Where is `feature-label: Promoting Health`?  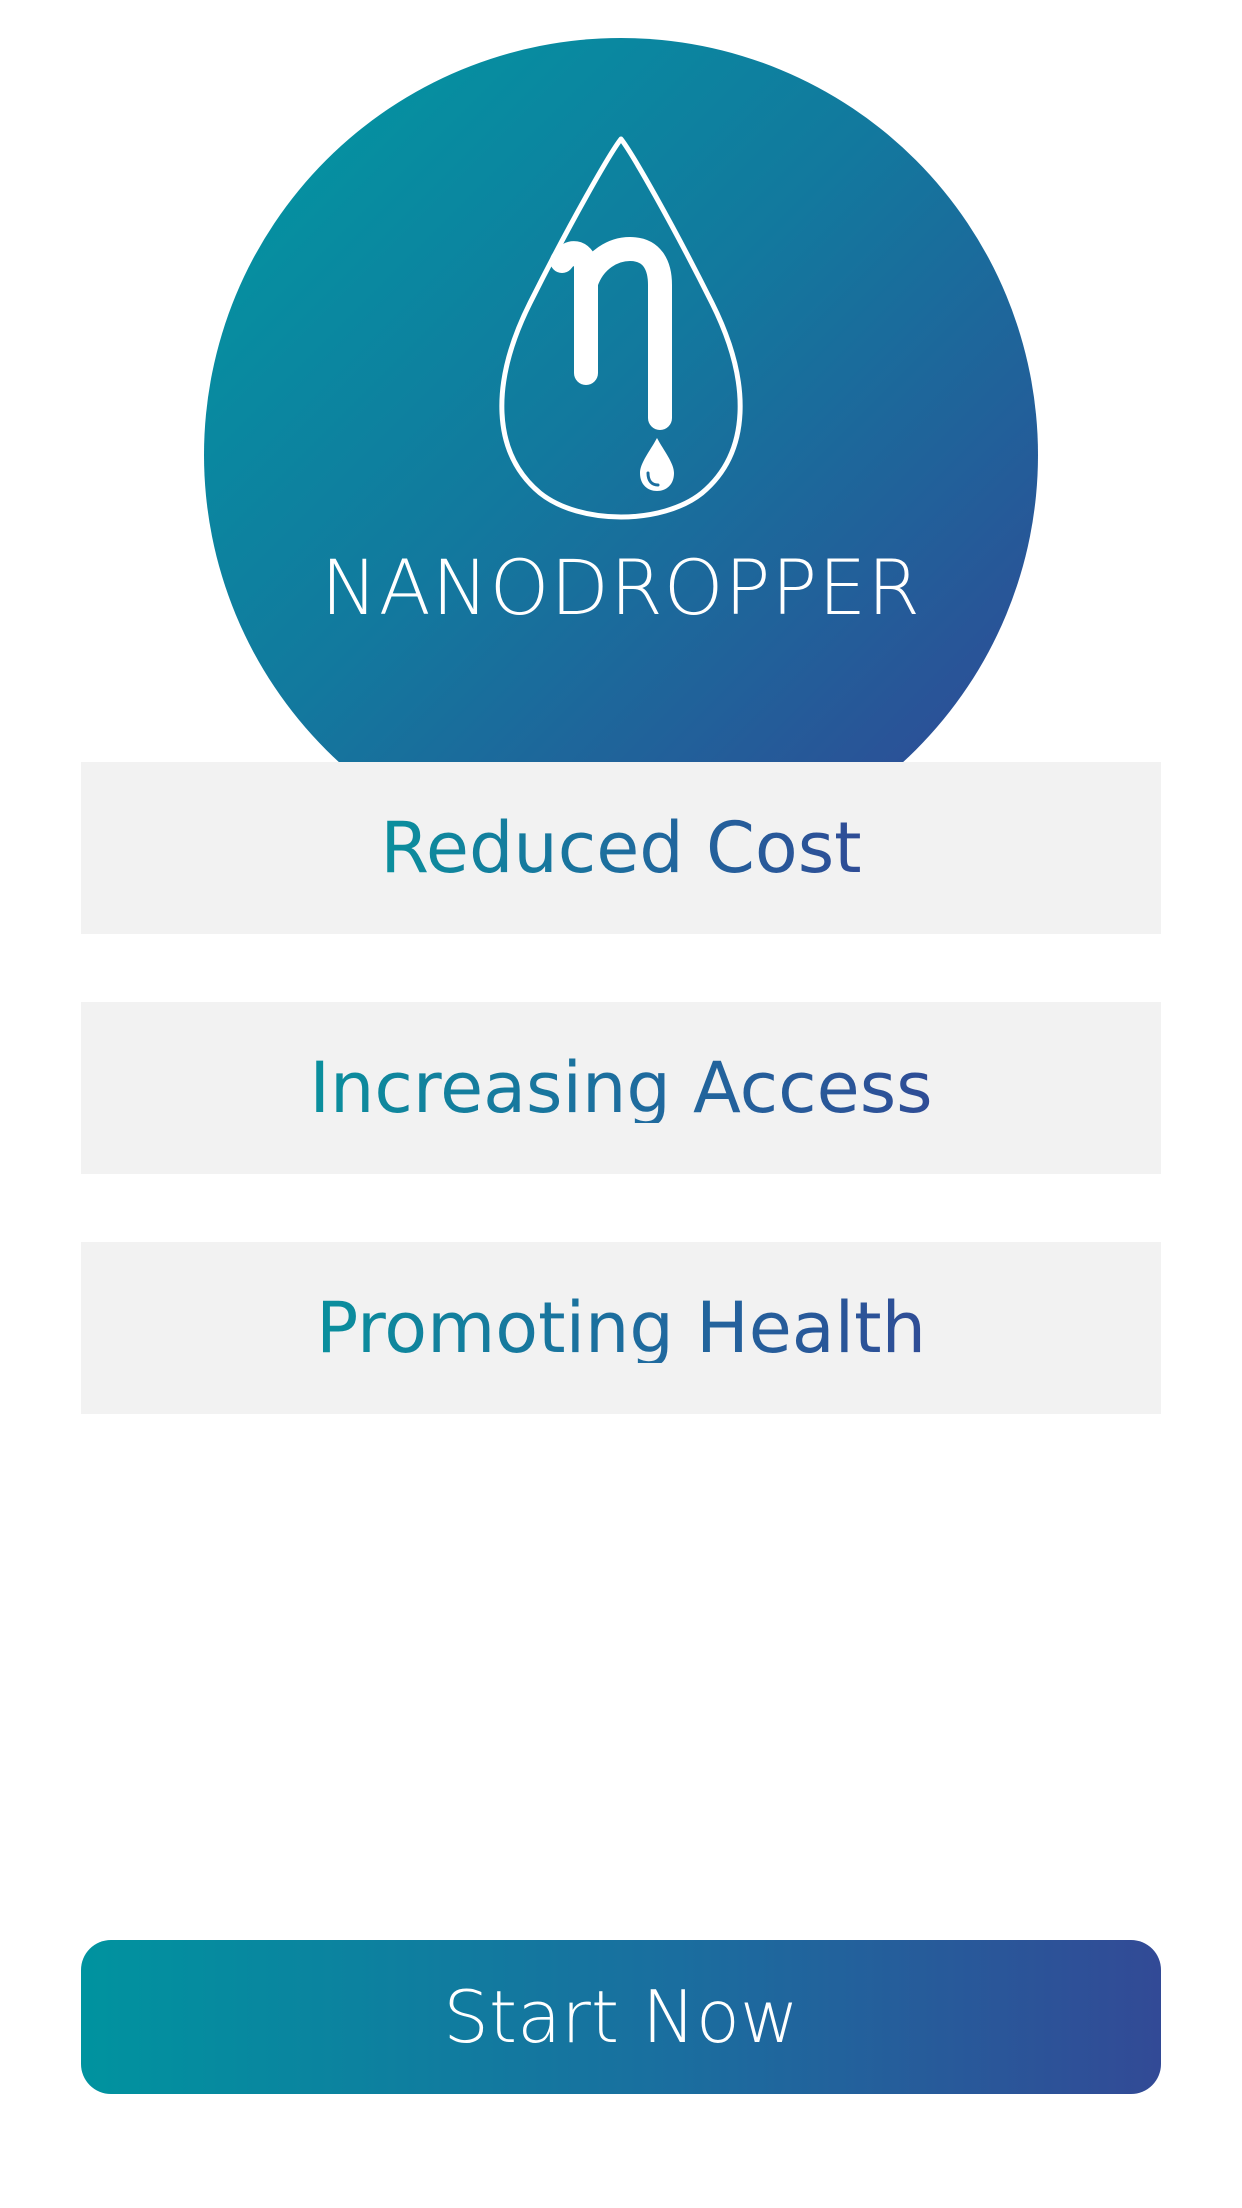
feature-label: Promoting Health is located at coordinates (621, 1328).